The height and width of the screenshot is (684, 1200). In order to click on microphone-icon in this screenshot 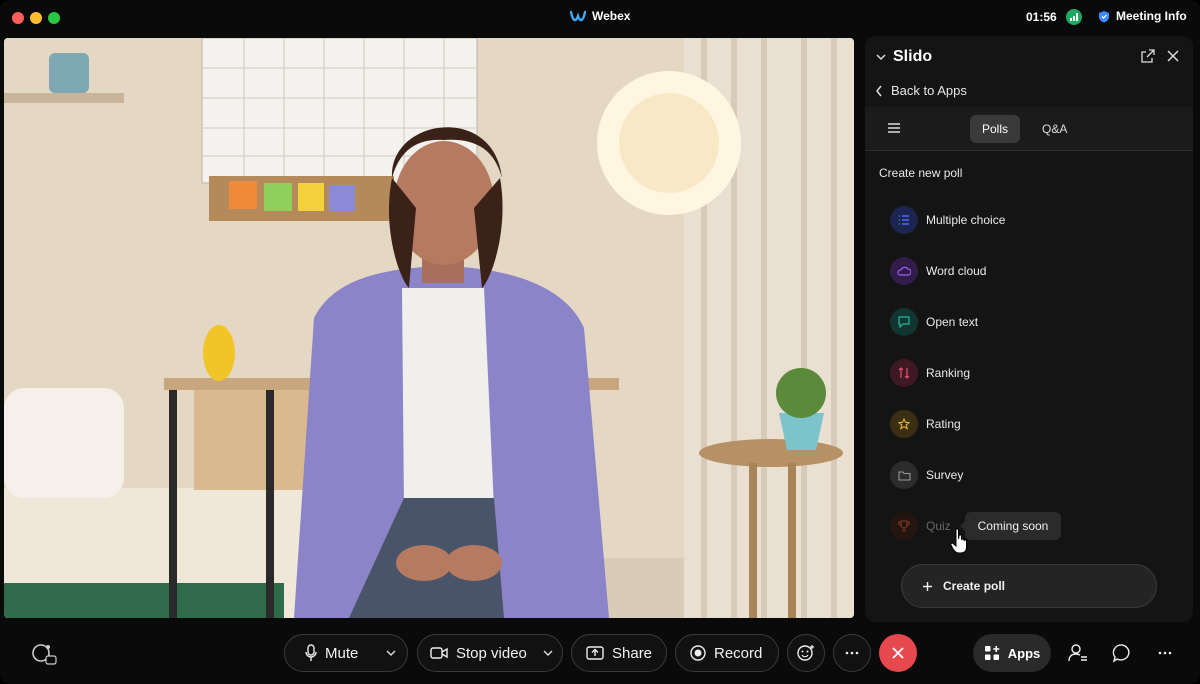, I will do `click(311, 652)`.